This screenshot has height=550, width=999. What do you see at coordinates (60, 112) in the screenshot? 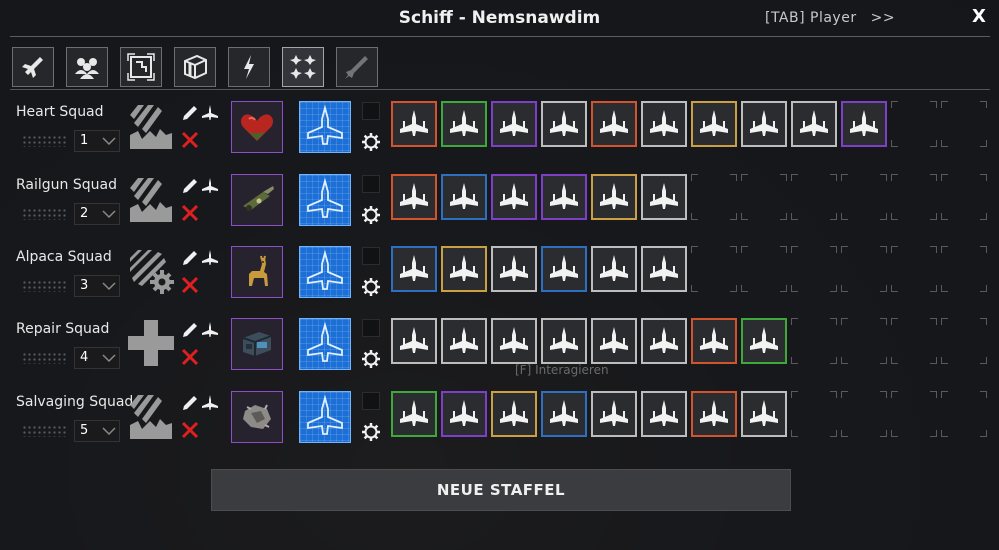
I see `squad-name: Heart Squad` at bounding box center [60, 112].